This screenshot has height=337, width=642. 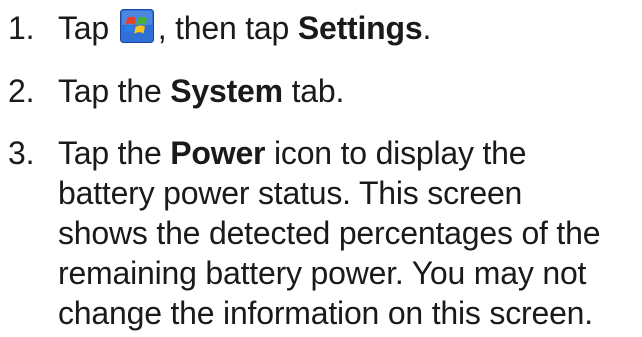 What do you see at coordinates (313, 91) in the screenshot?
I see `step-text-end: tab.` at bounding box center [313, 91].